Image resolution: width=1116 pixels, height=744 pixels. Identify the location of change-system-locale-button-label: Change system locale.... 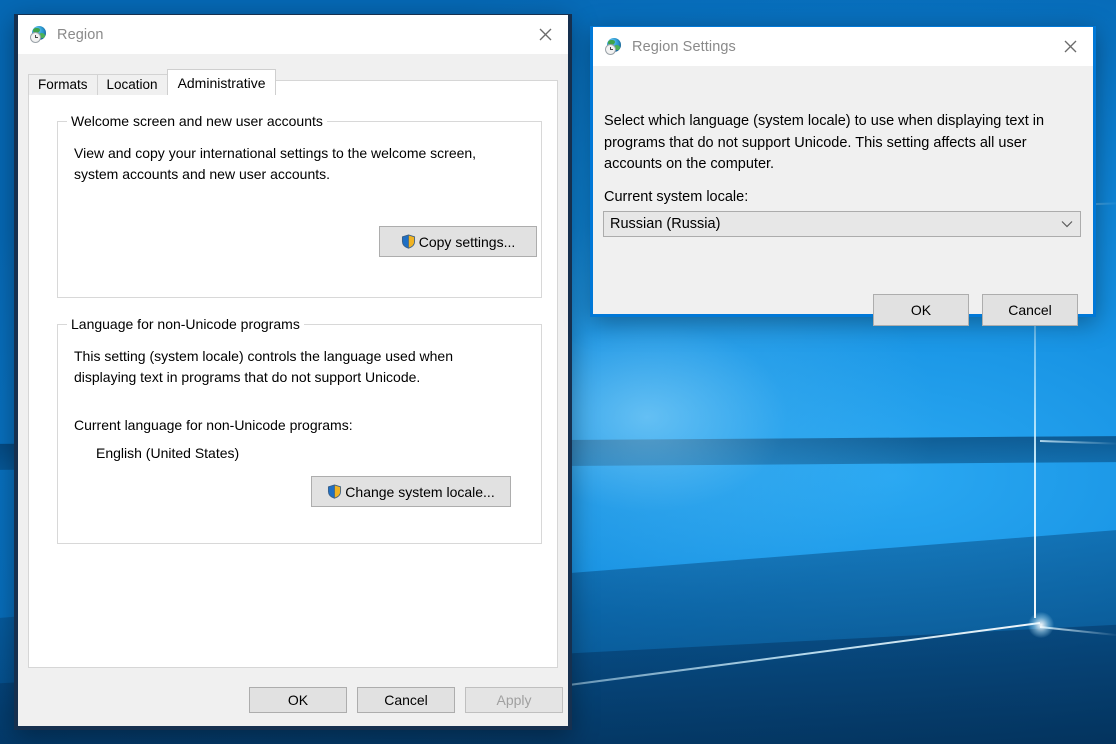
(420, 491).